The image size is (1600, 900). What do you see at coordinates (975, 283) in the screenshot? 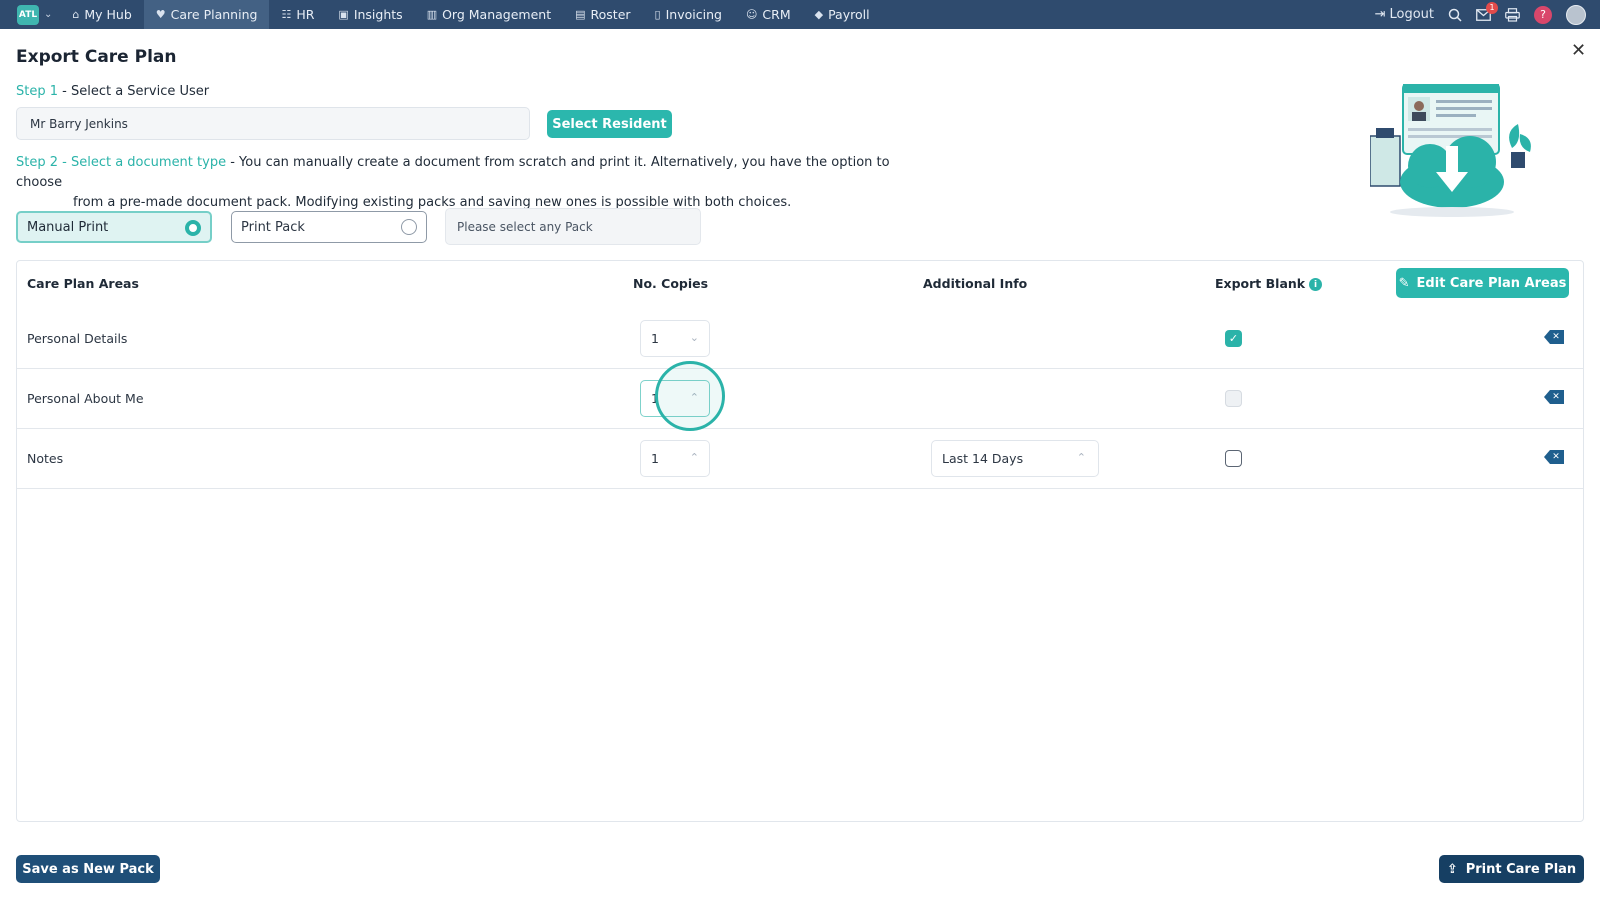
I see `header-additional-info: Additional Info` at bounding box center [975, 283].